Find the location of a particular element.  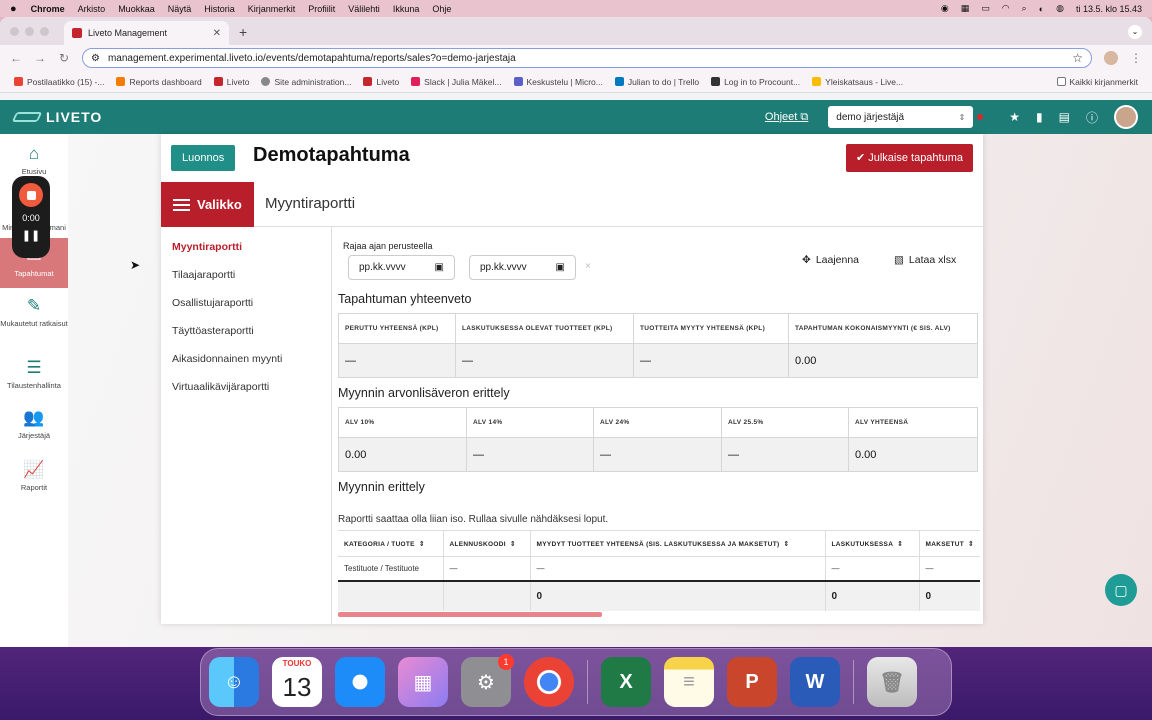

report-nav-sales: Myyntiraportti is located at coordinates (207, 247).